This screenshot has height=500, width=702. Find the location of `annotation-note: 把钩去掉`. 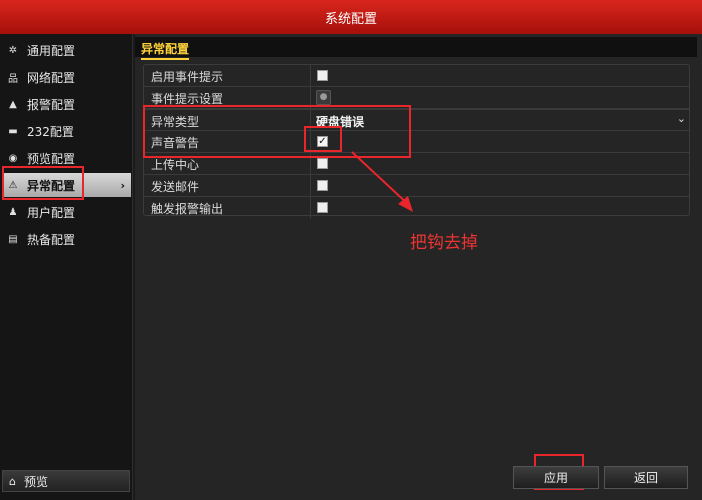

annotation-note: 把钩去掉 is located at coordinates (444, 243).